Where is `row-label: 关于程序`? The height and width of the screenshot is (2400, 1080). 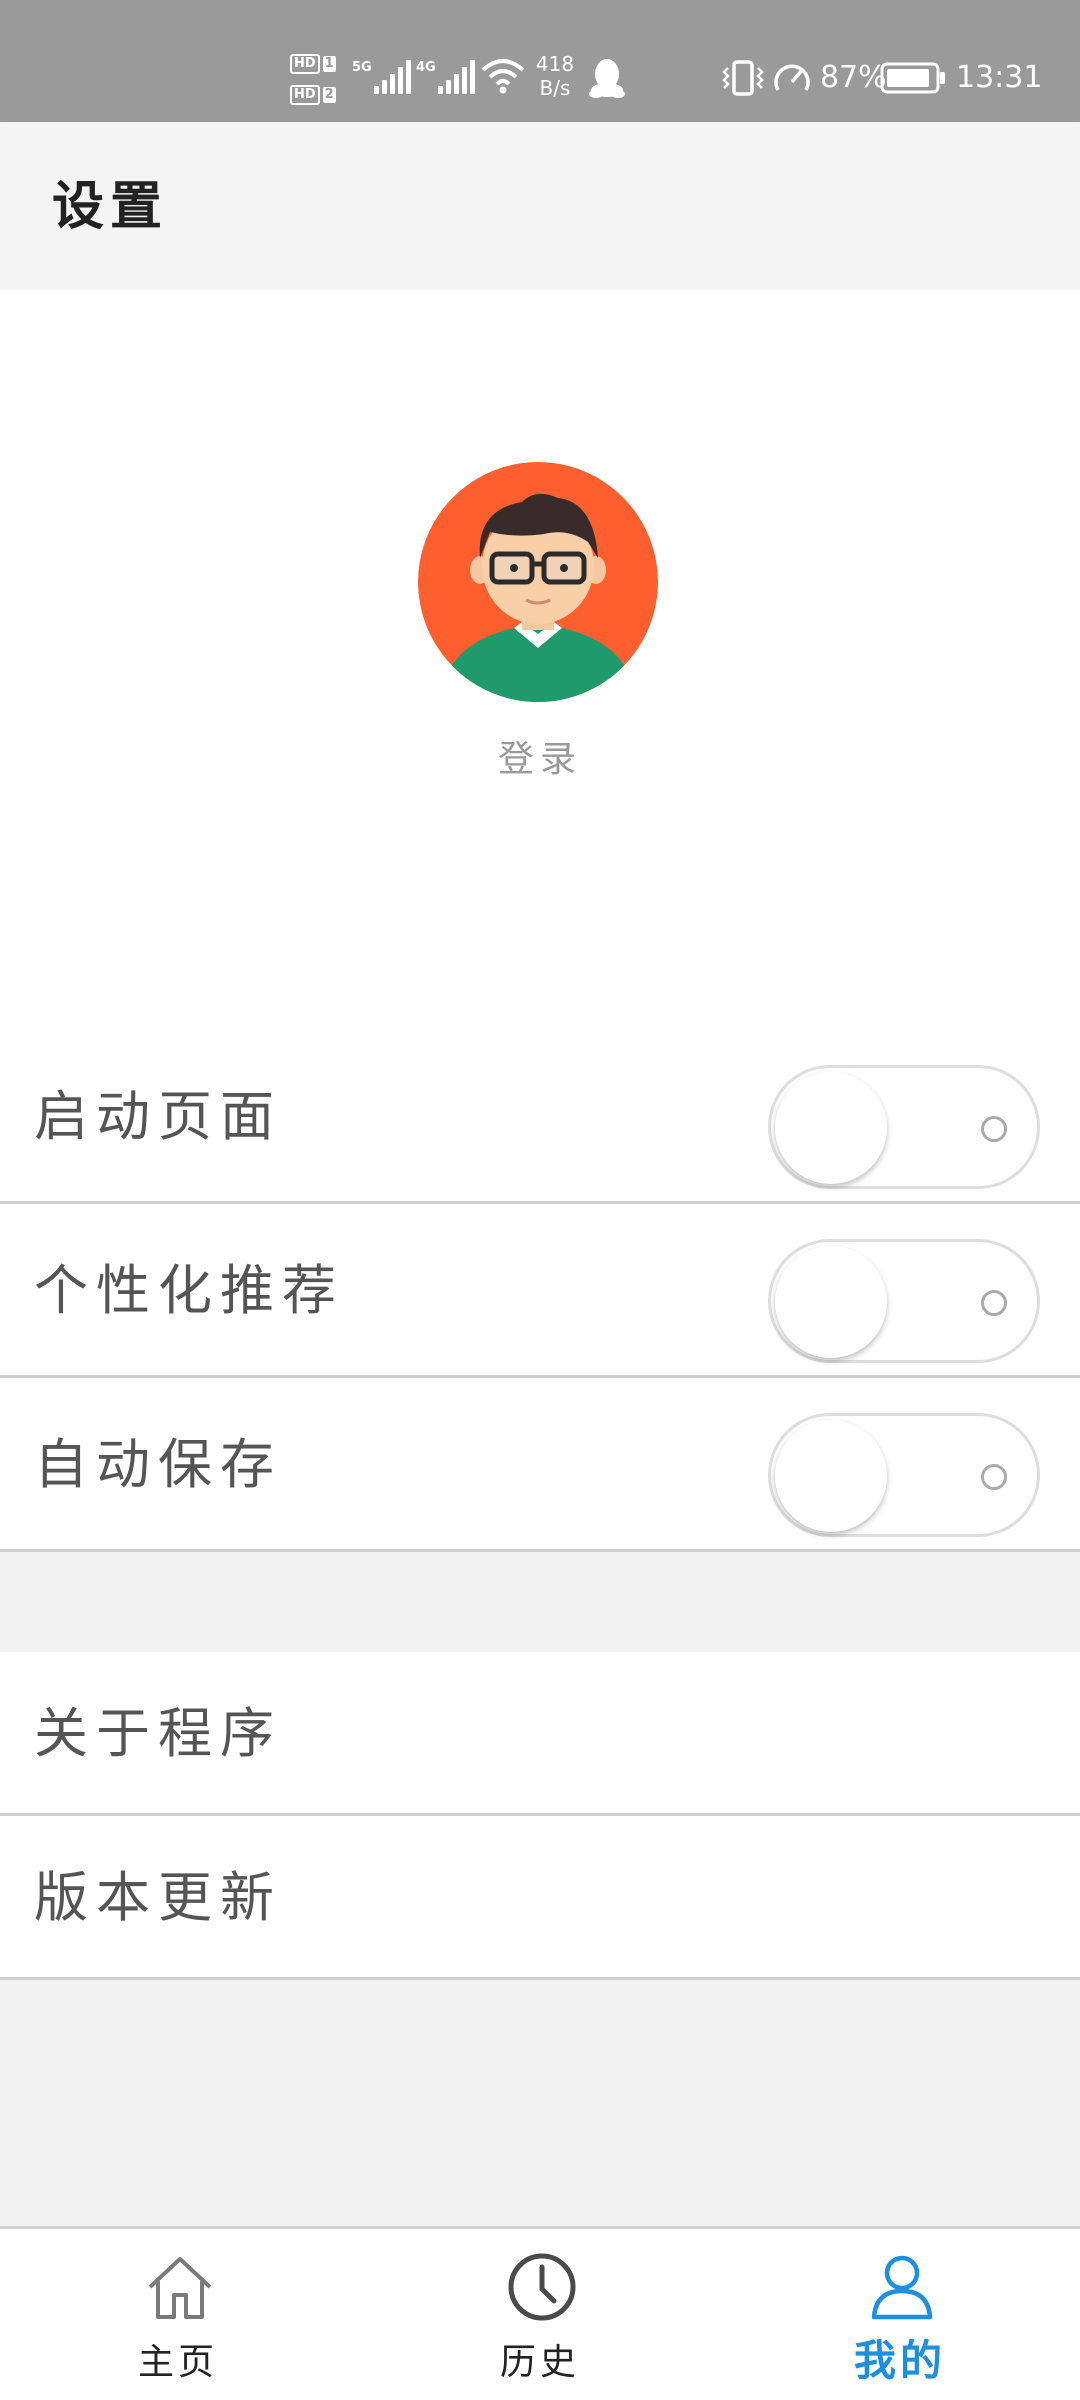 row-label: 关于程序 is located at coordinates (158, 1733).